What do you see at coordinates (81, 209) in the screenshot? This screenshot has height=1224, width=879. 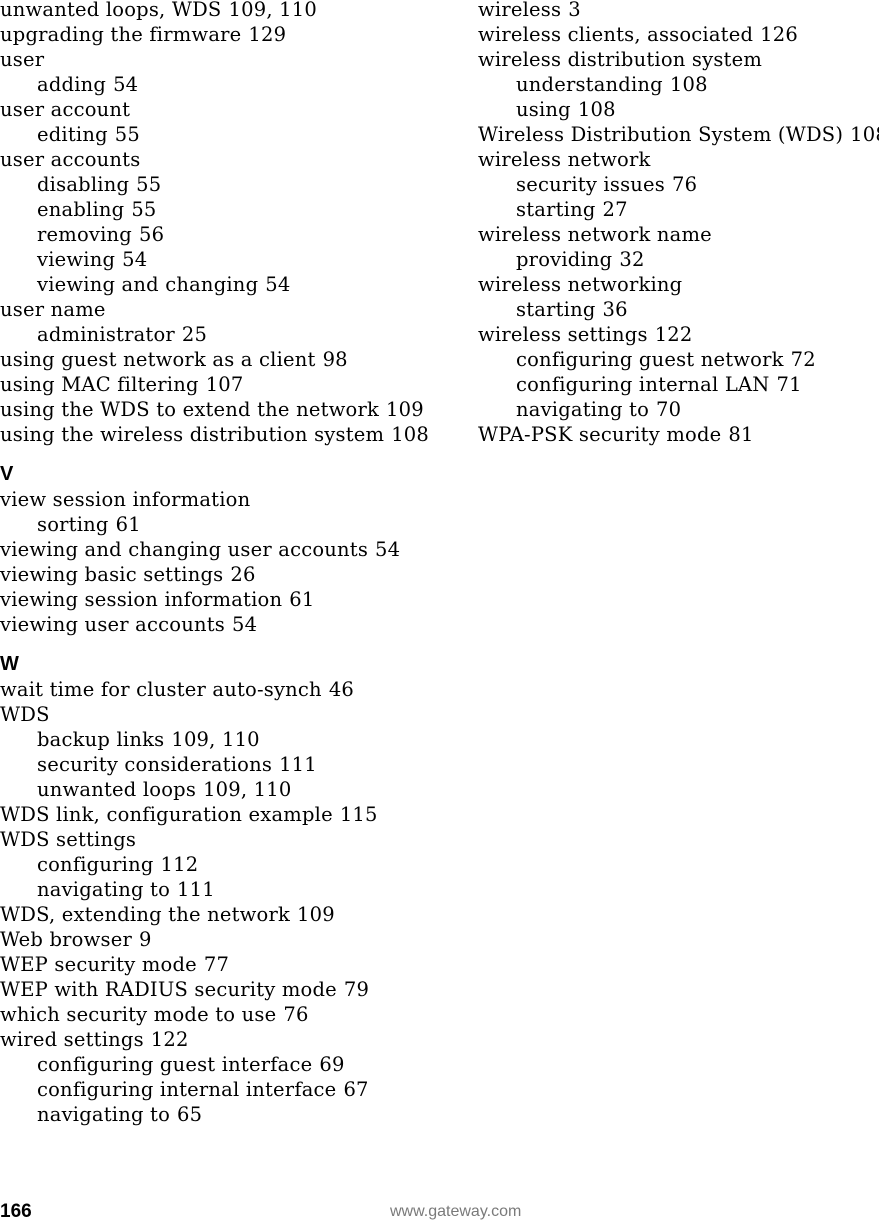 I see `index-term: enabling` at bounding box center [81, 209].